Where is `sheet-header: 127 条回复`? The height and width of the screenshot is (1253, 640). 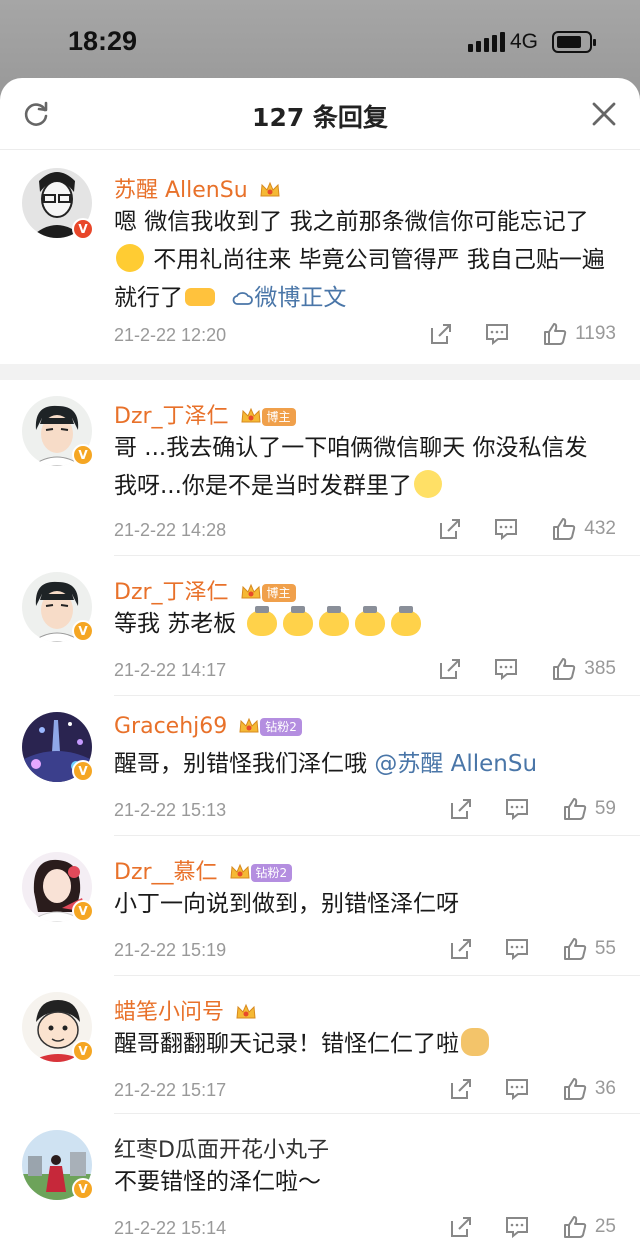 sheet-header: 127 条回复 is located at coordinates (320, 114).